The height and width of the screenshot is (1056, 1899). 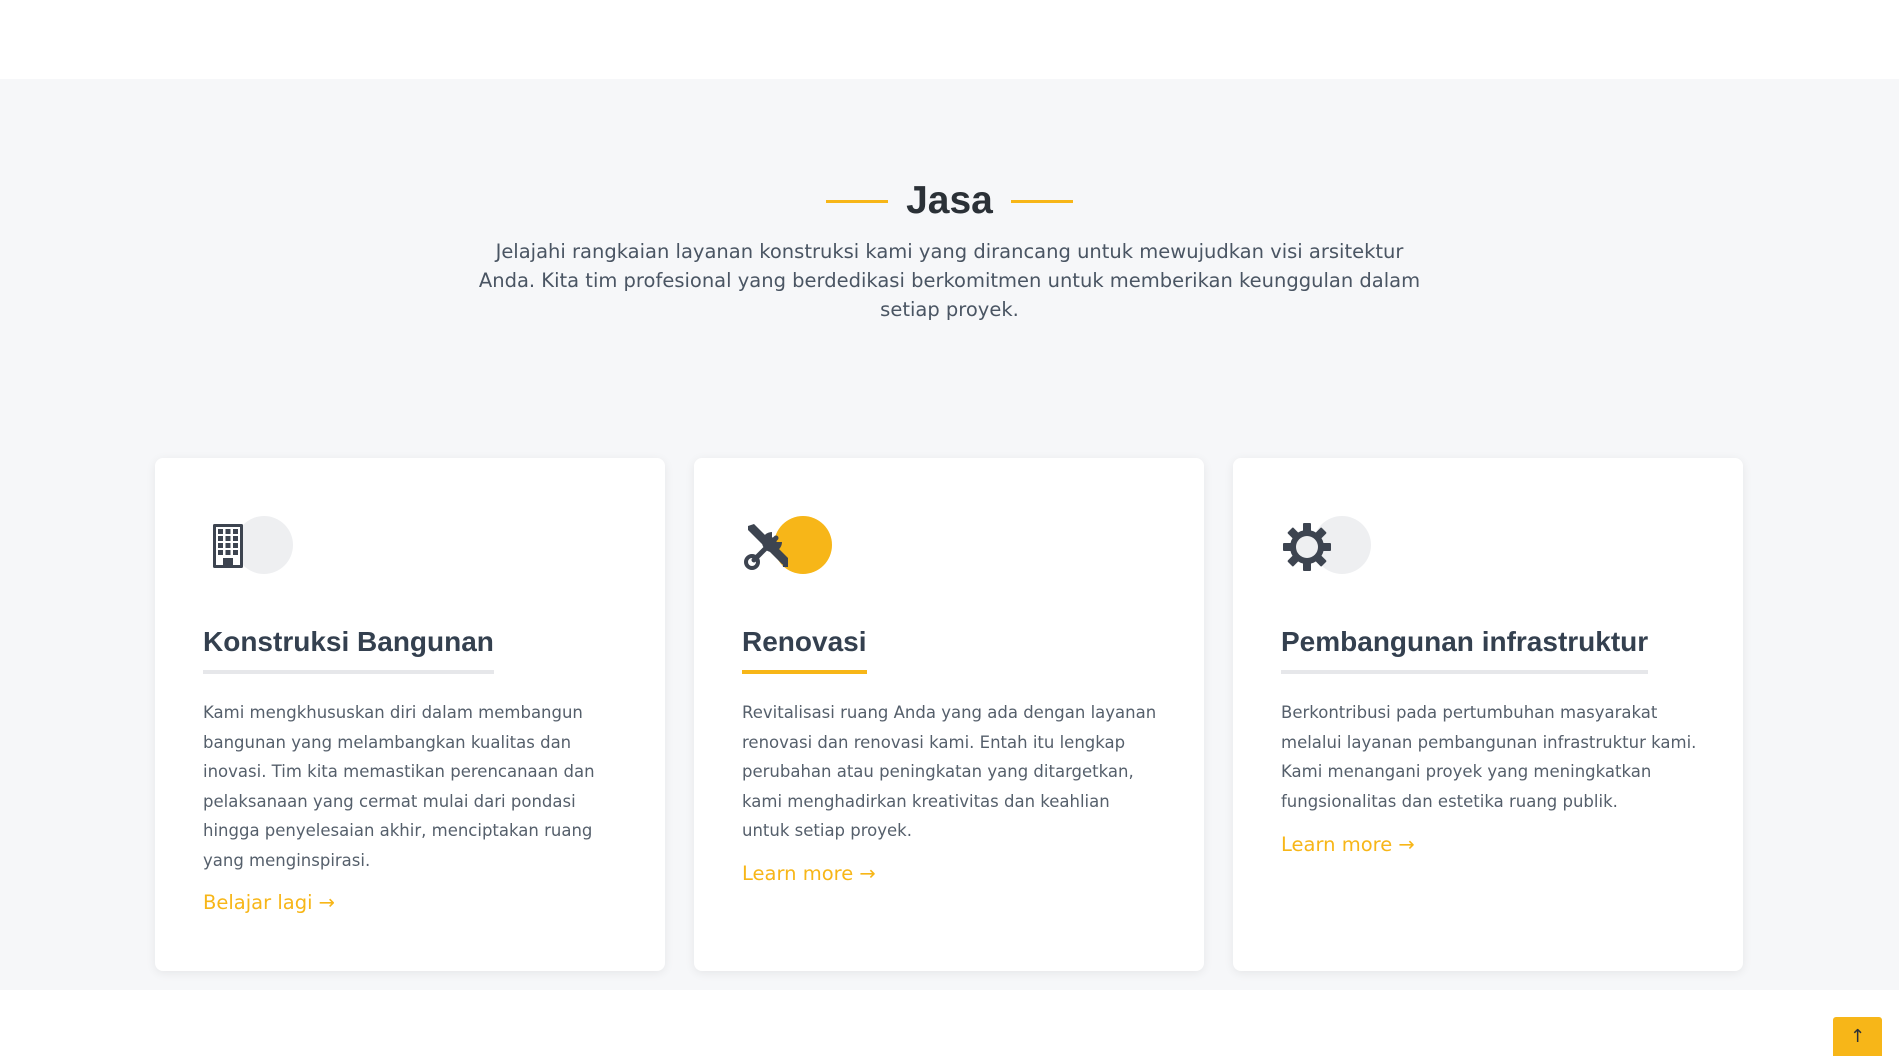 What do you see at coordinates (949, 39) in the screenshot?
I see `top-strip` at bounding box center [949, 39].